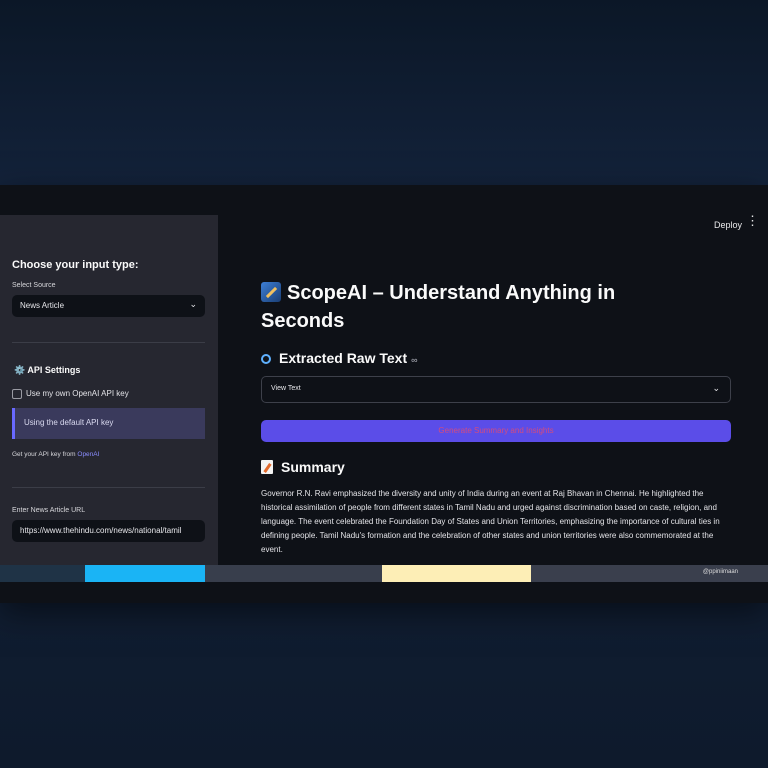 This screenshot has width=768, height=768. What do you see at coordinates (414, 360) in the screenshot?
I see `anchor-link-icon: ∞` at bounding box center [414, 360].